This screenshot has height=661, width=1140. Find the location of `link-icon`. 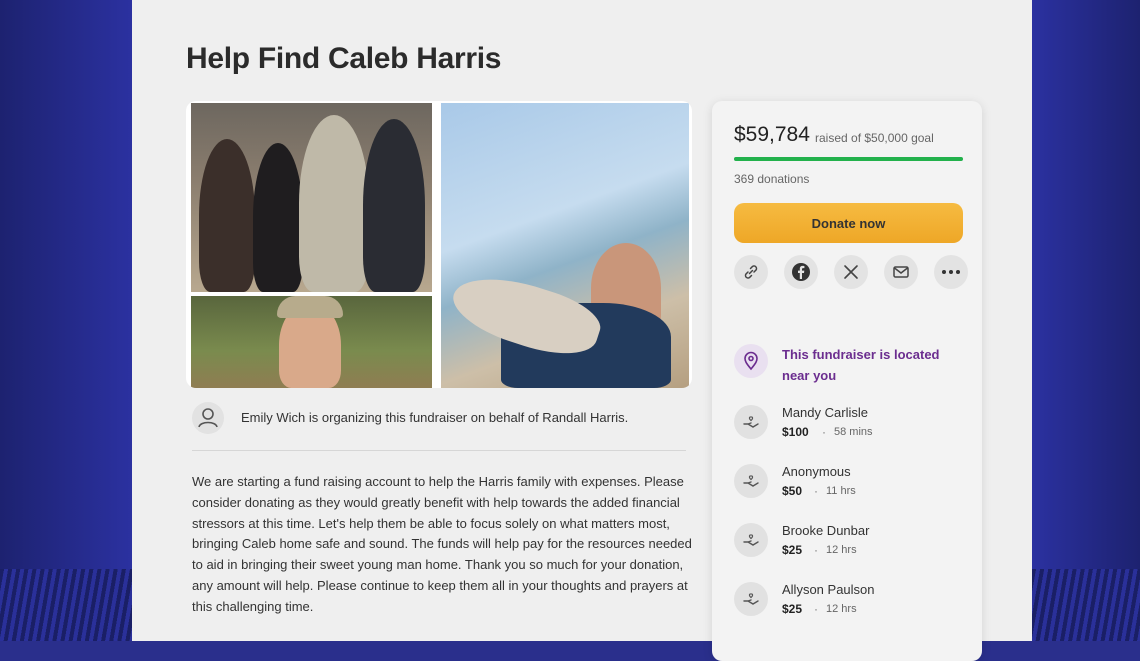

link-icon is located at coordinates (751, 272).